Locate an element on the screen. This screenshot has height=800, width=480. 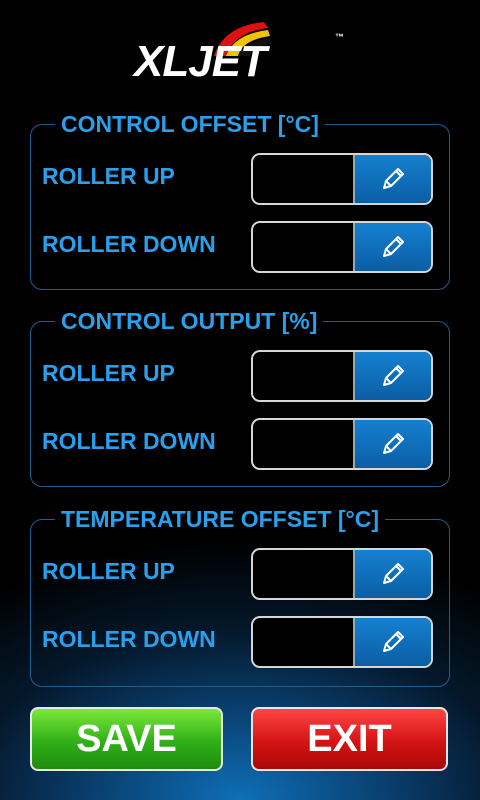
trademark: ™ is located at coordinates (339, 37).